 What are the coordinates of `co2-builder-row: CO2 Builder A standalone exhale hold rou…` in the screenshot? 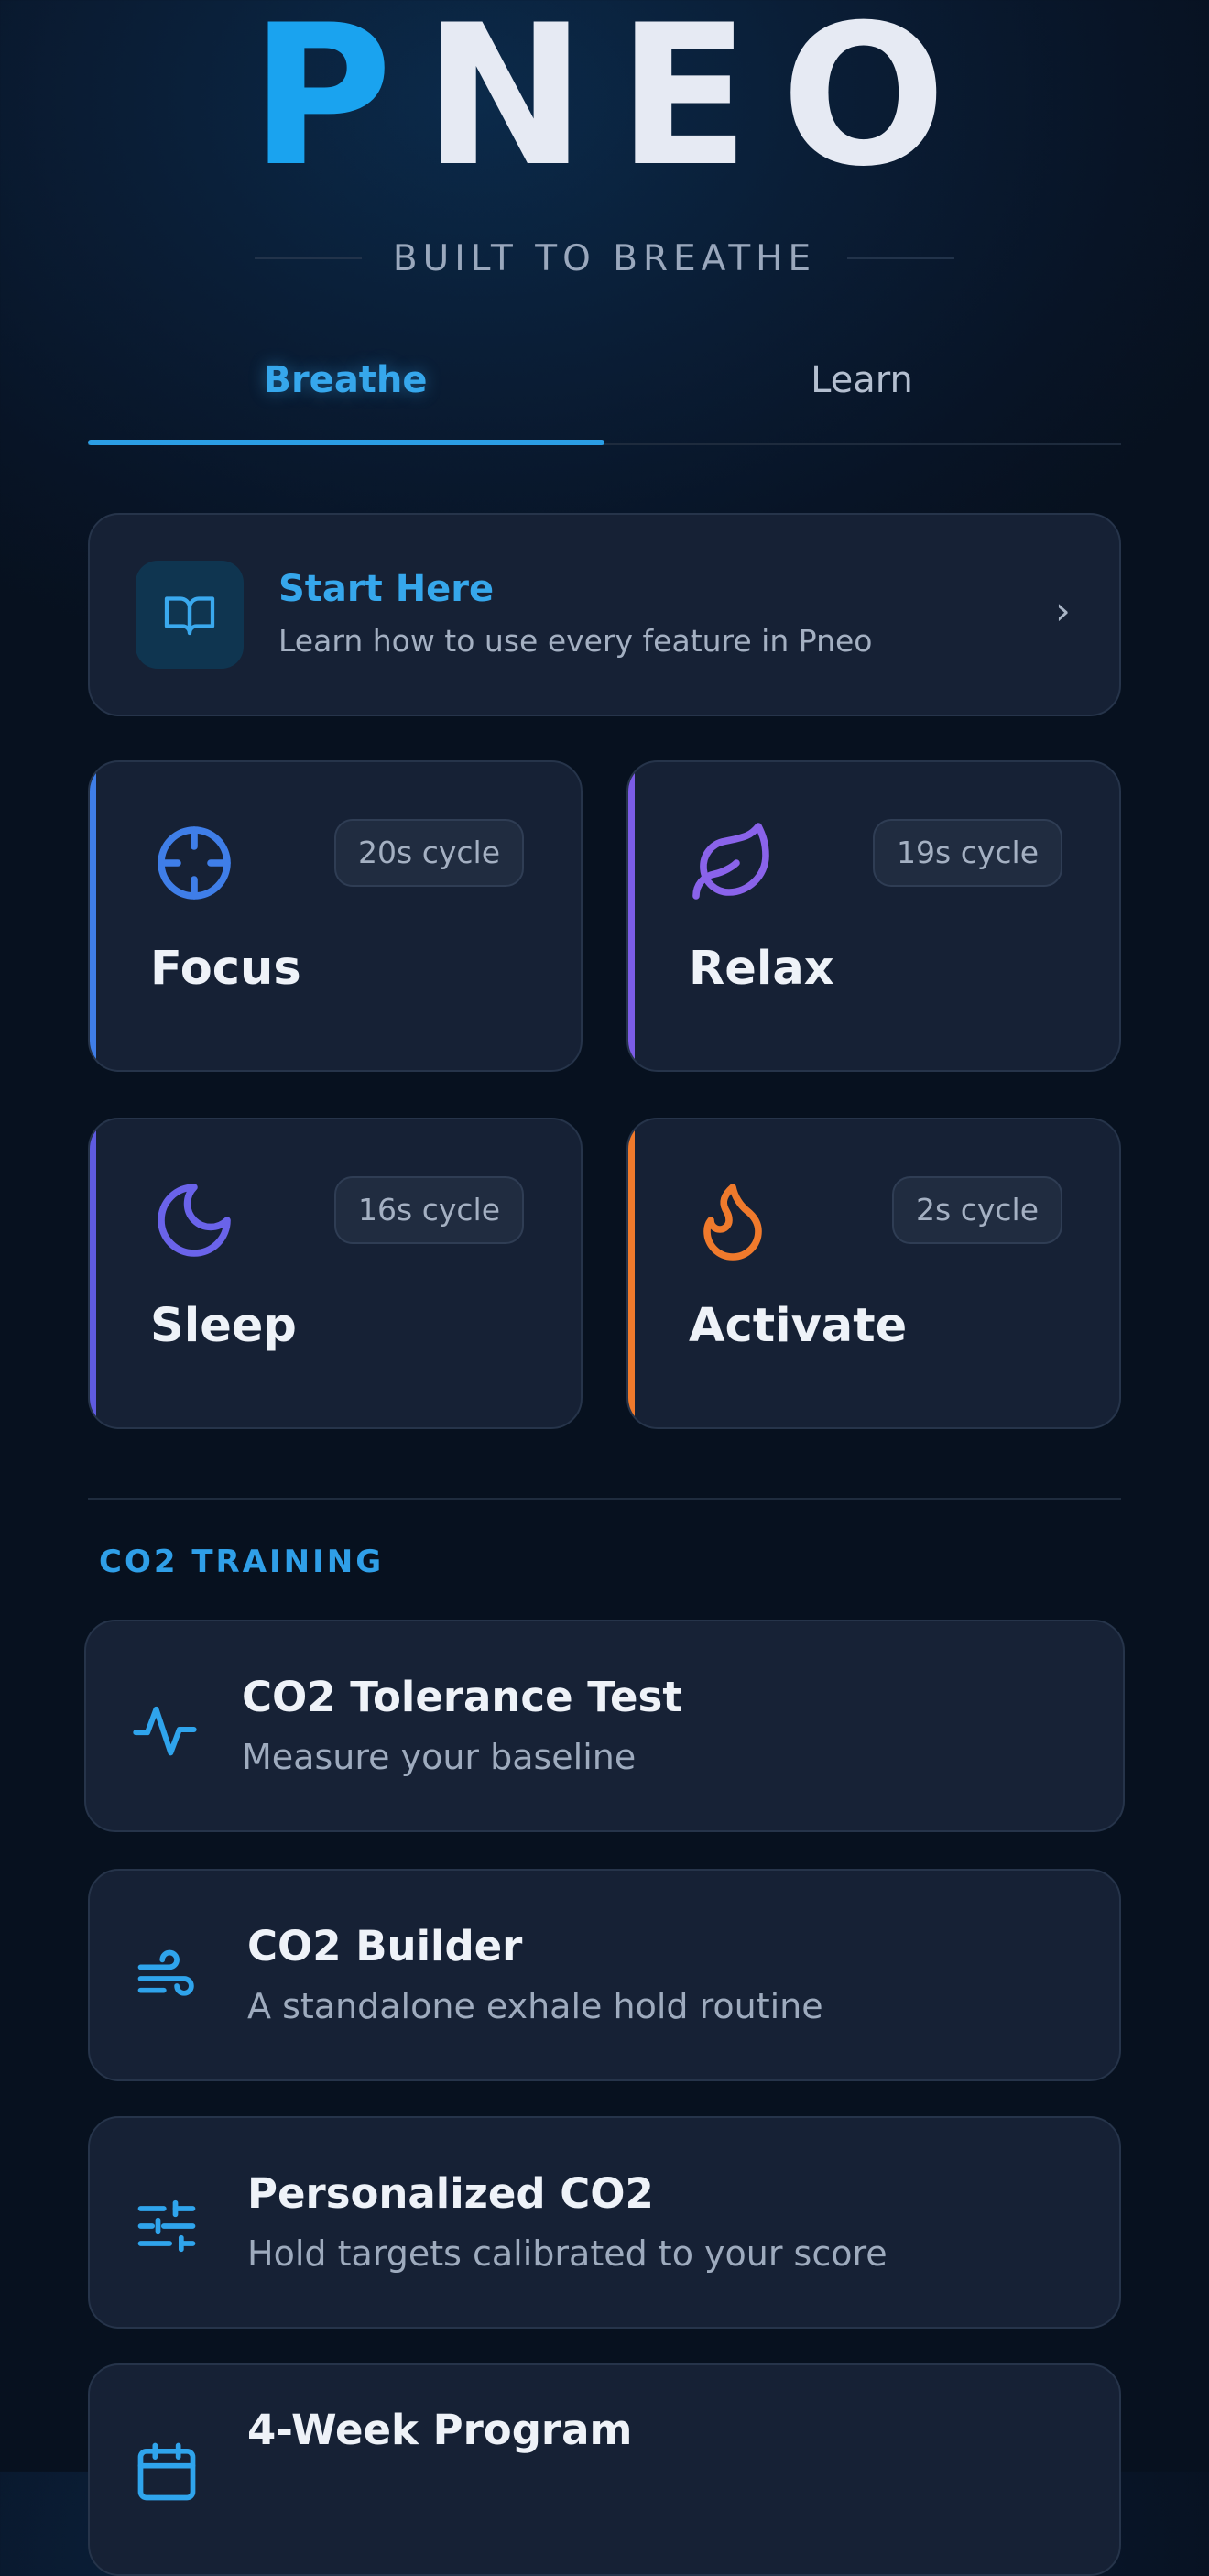 It's located at (604, 1975).